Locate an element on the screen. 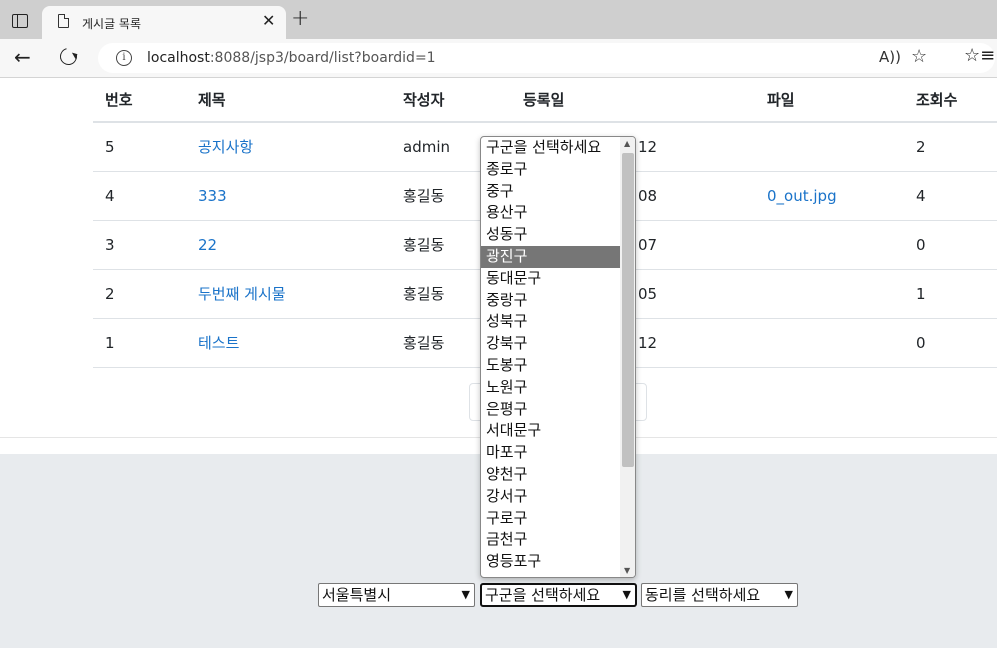 The width and height of the screenshot is (997, 648). row-views: 2 is located at coordinates (950, 147).